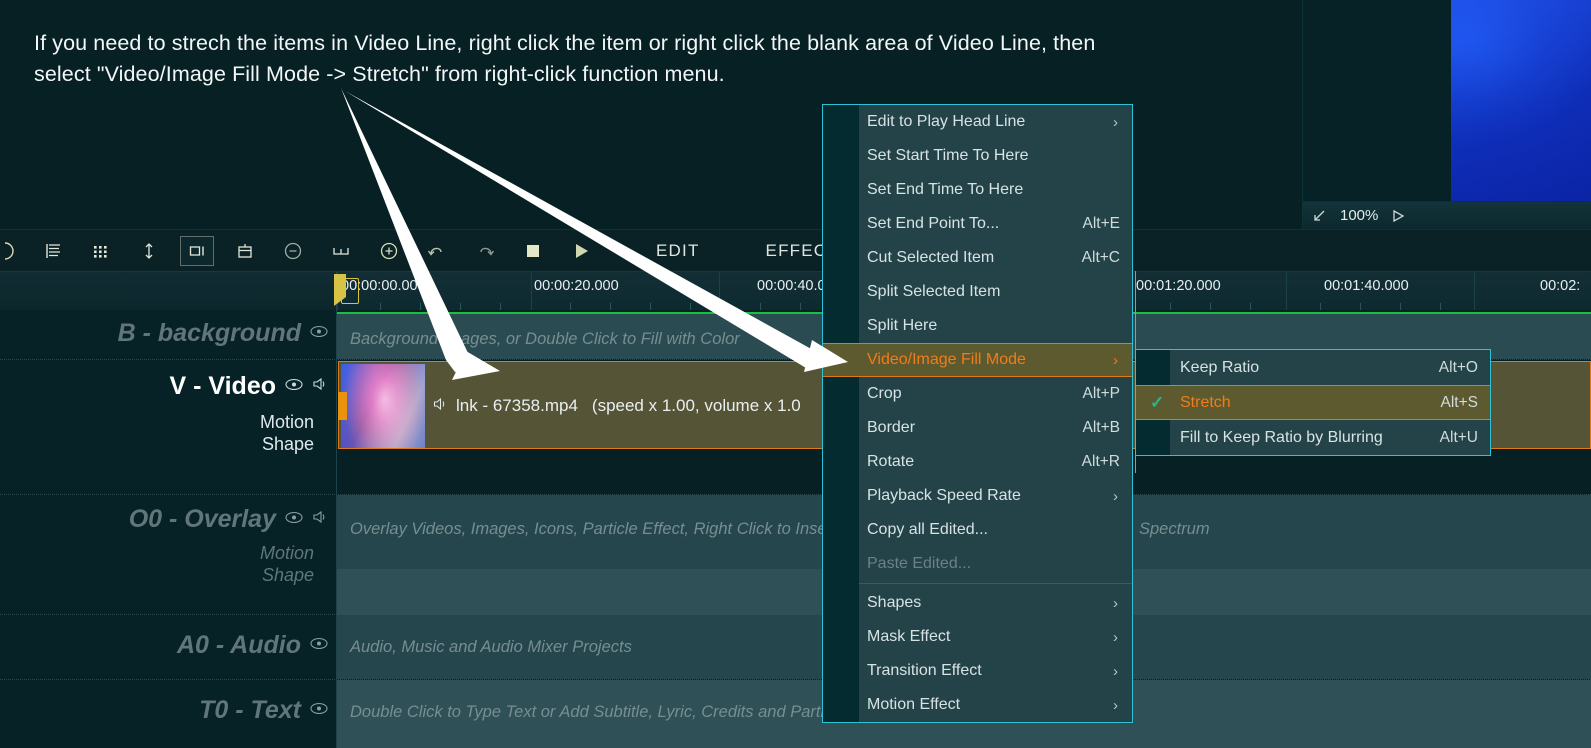 The image size is (1591, 748). I want to click on play-triangle-icon, so click(1398, 216).